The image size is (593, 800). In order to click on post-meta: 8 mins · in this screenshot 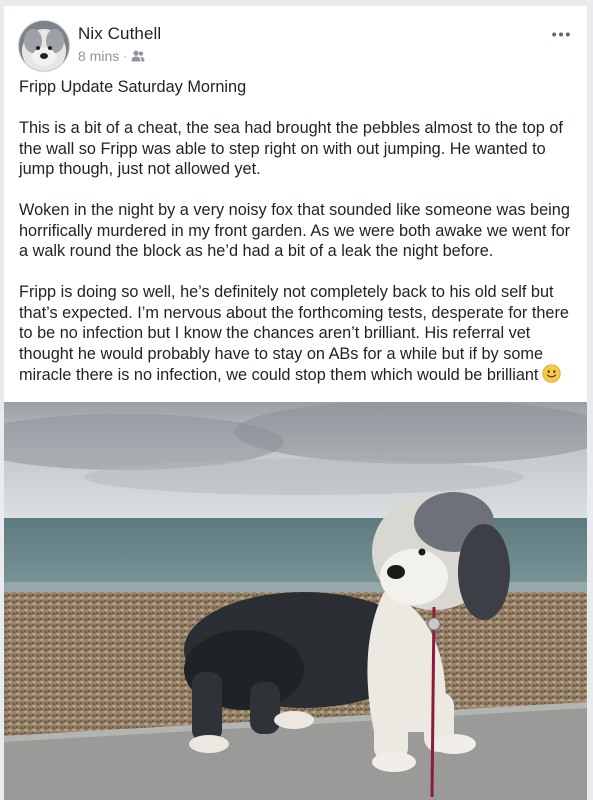, I will do `click(111, 56)`.